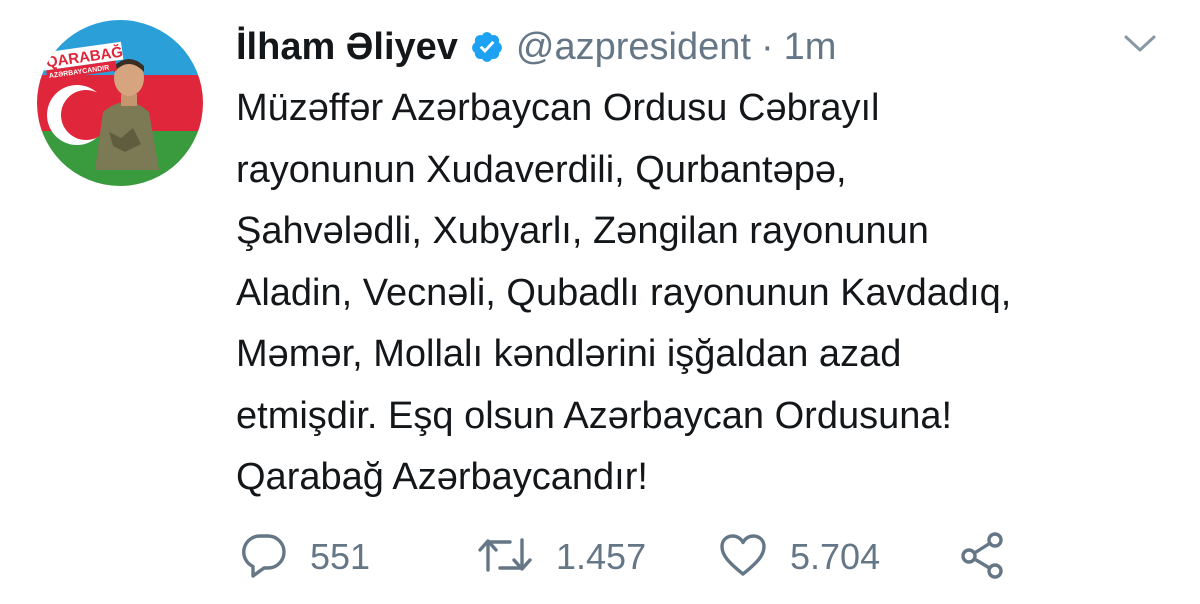 The width and height of the screenshot is (1200, 604). Describe the element at coordinates (340, 556) in the screenshot. I see `reply-count: 551` at that location.